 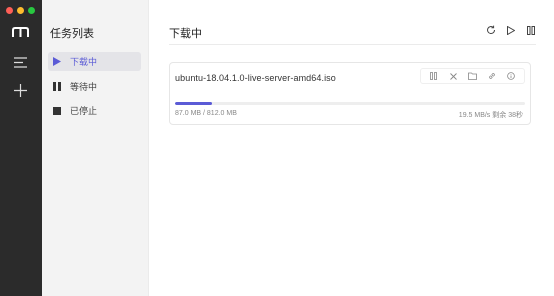 I want to click on task-speed: 19.5 MB/s 剩余 38秒, so click(x=490, y=115).